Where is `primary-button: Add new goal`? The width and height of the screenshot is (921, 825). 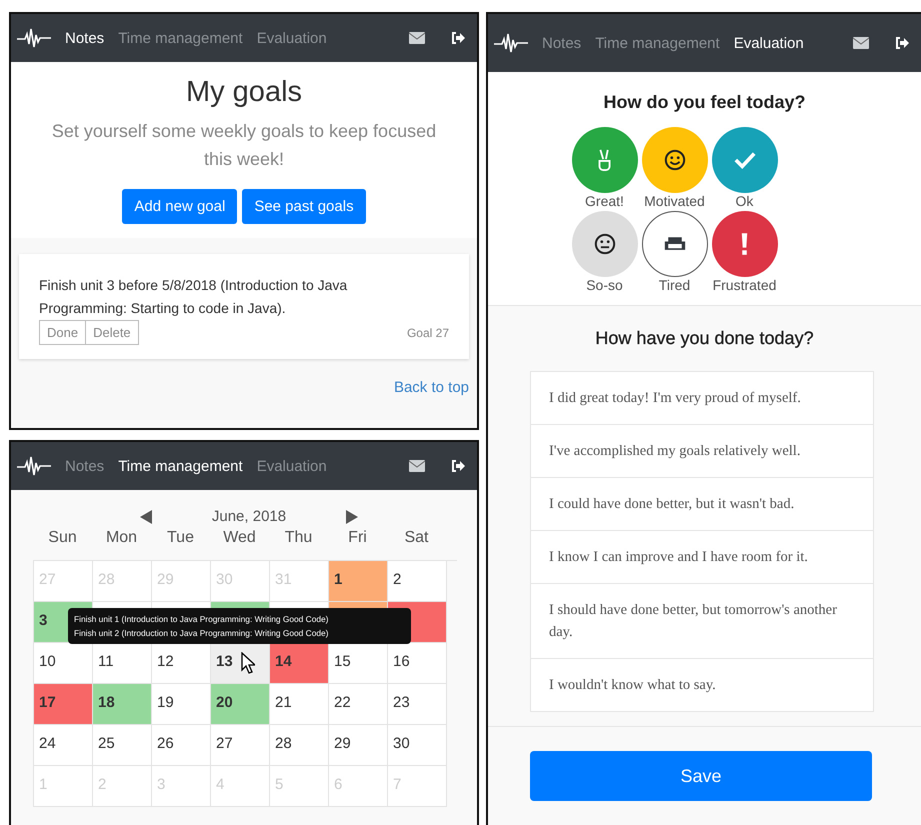 primary-button: Add new goal is located at coordinates (180, 206).